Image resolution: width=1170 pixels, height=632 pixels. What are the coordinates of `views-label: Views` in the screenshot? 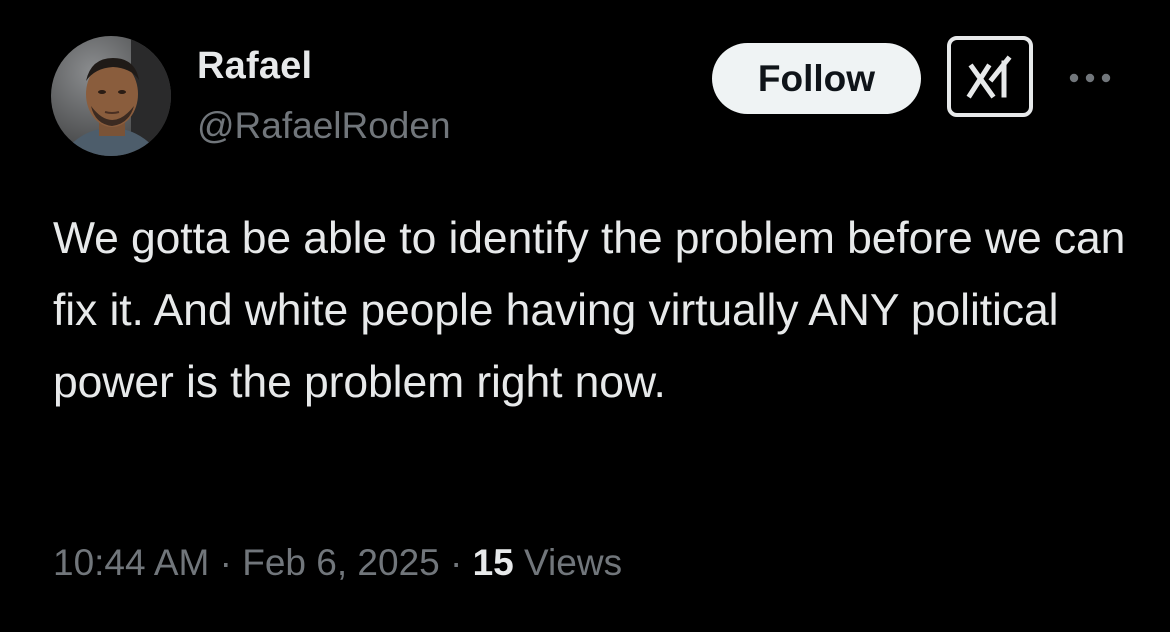 It's located at (573, 562).